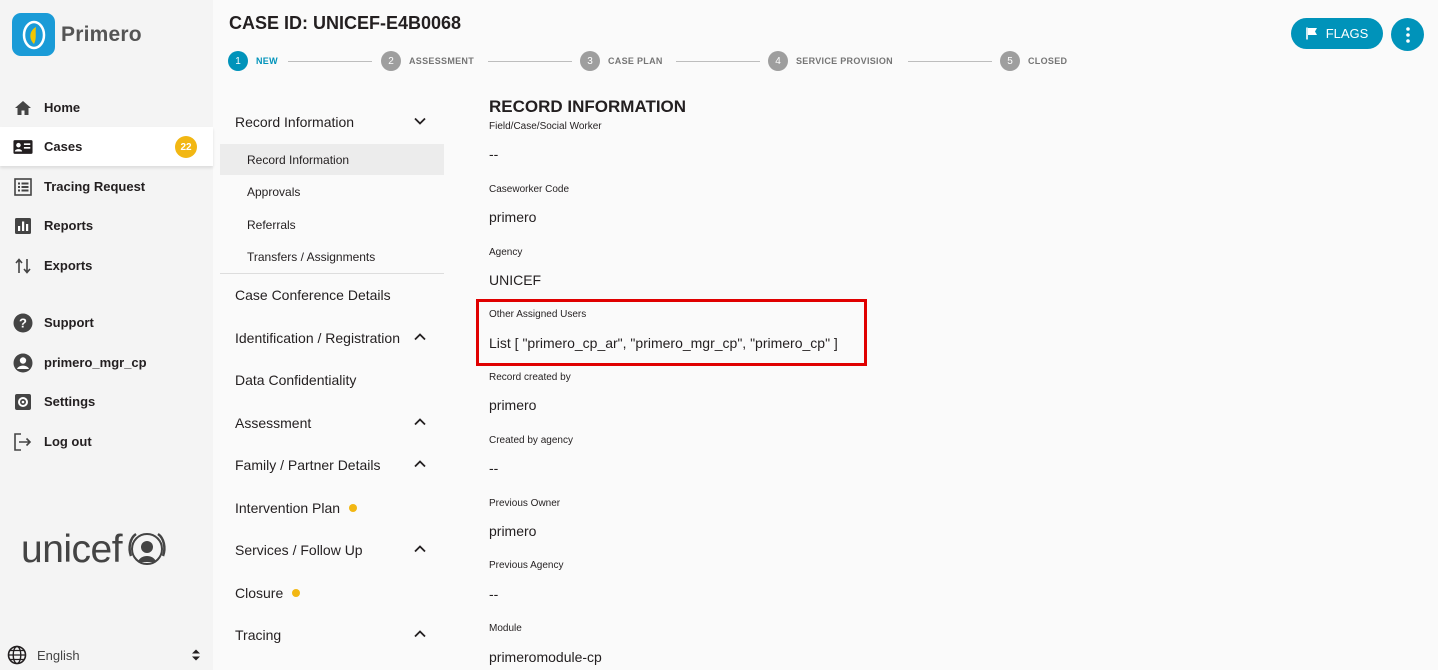 The image size is (1438, 670). I want to click on step-service-provision: 4 SERVICE PROVISION, so click(830, 61).